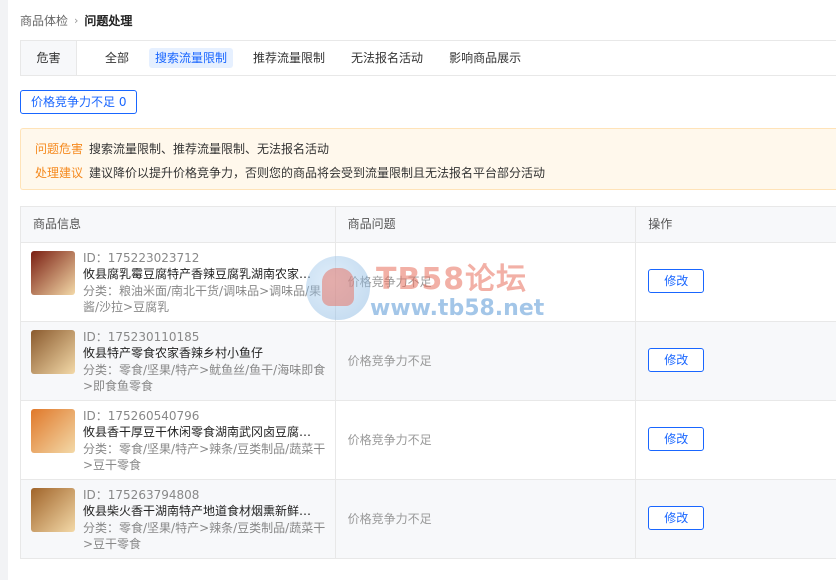 The height and width of the screenshot is (580, 836). What do you see at coordinates (202, 299) in the screenshot?
I see `product-category: 分类：粮油米面/南北干货/调味品>调味品/果酱/沙拉>豆腐乳` at bounding box center [202, 299].